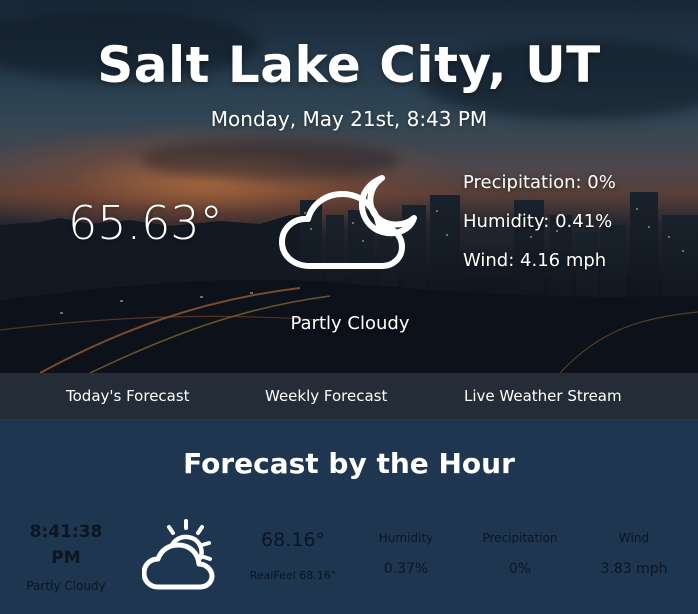  What do you see at coordinates (349, 65) in the screenshot?
I see `city-title: Salt Lake City, UT` at bounding box center [349, 65].